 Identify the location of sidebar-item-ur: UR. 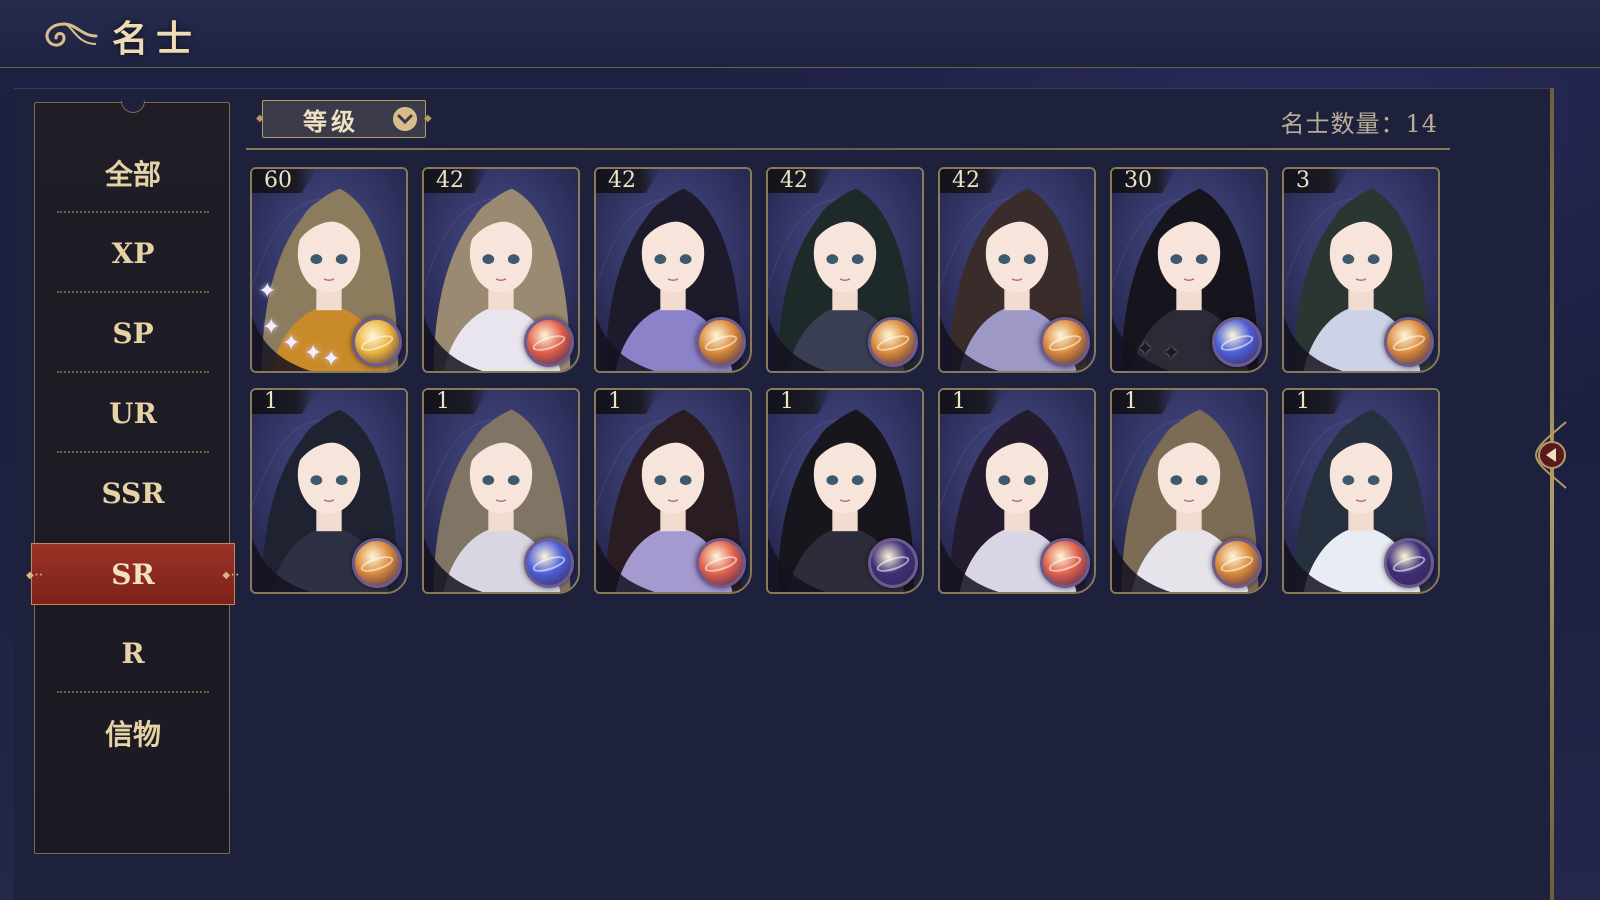
(133, 413).